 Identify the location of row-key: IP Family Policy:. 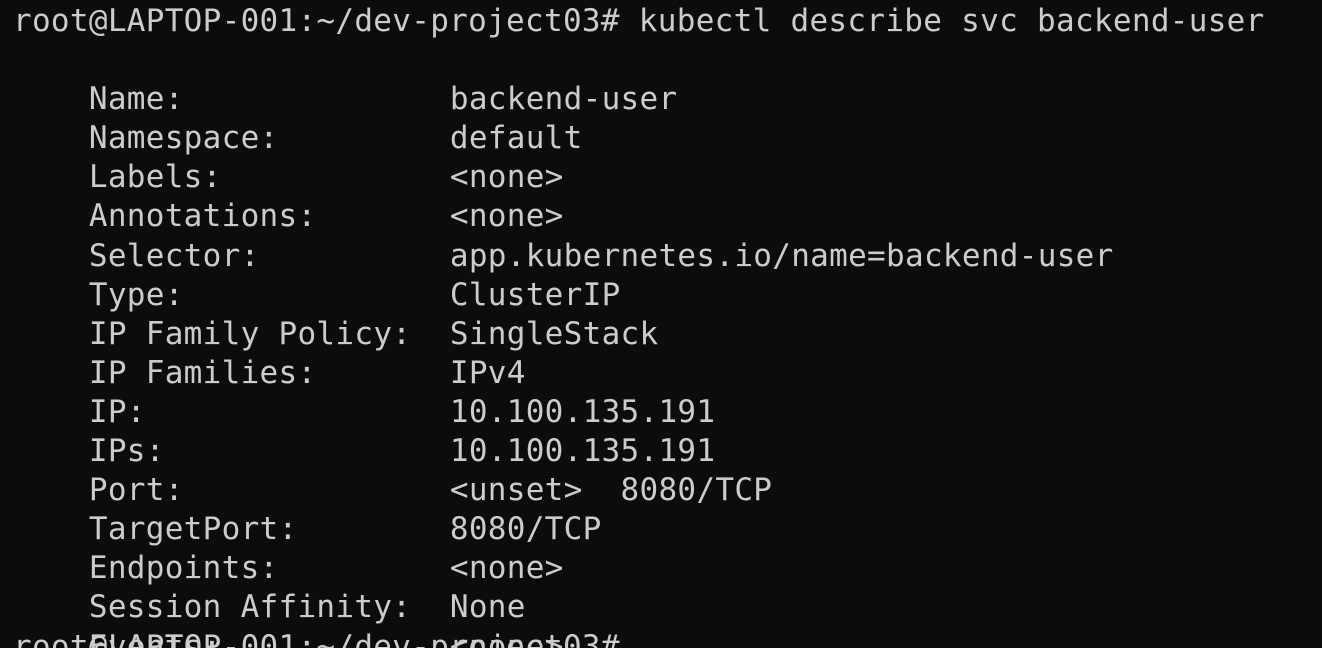
(250, 333).